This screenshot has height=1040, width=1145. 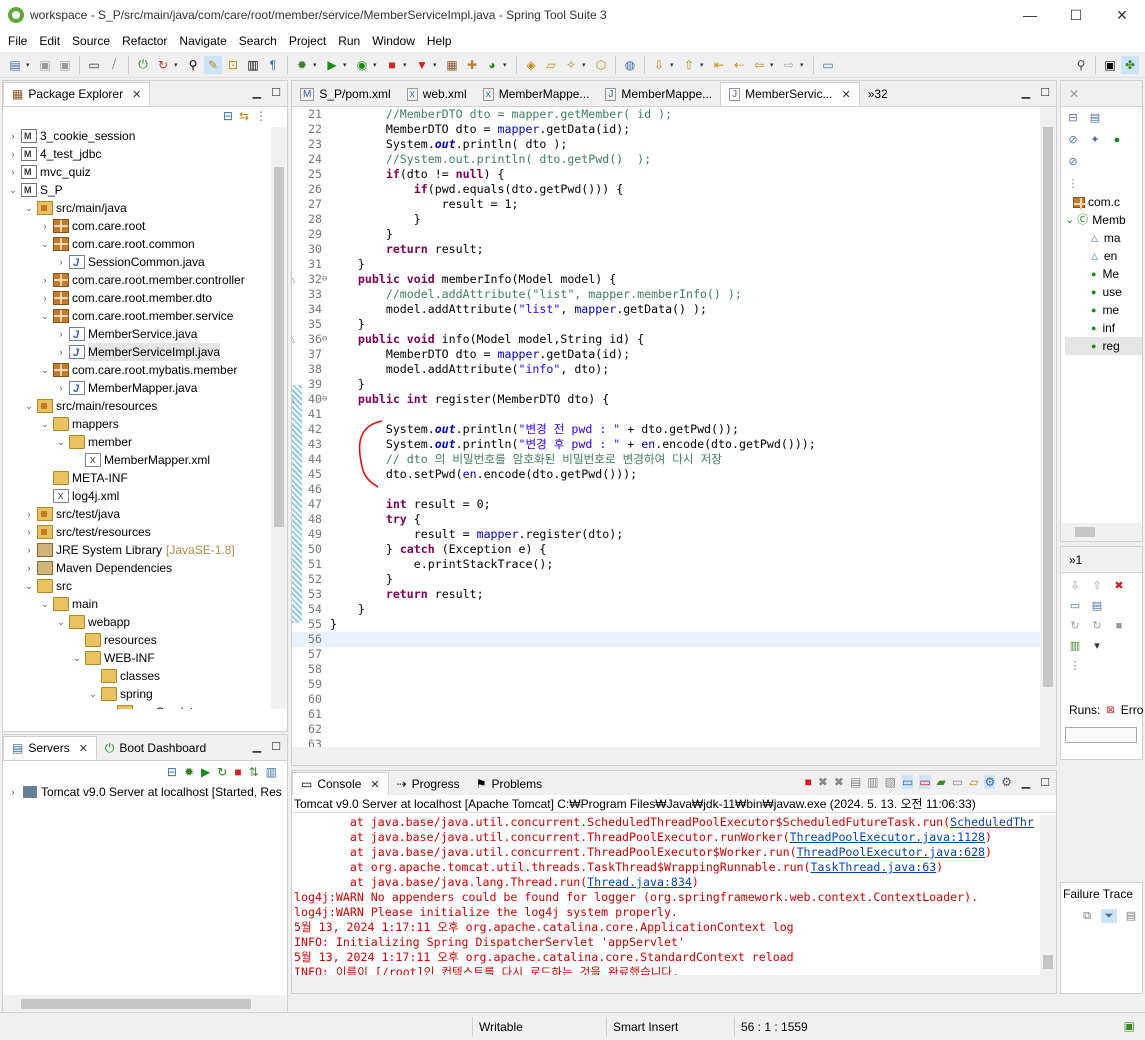 I want to click on source-link: TaskThread.java:63, so click(x=874, y=867).